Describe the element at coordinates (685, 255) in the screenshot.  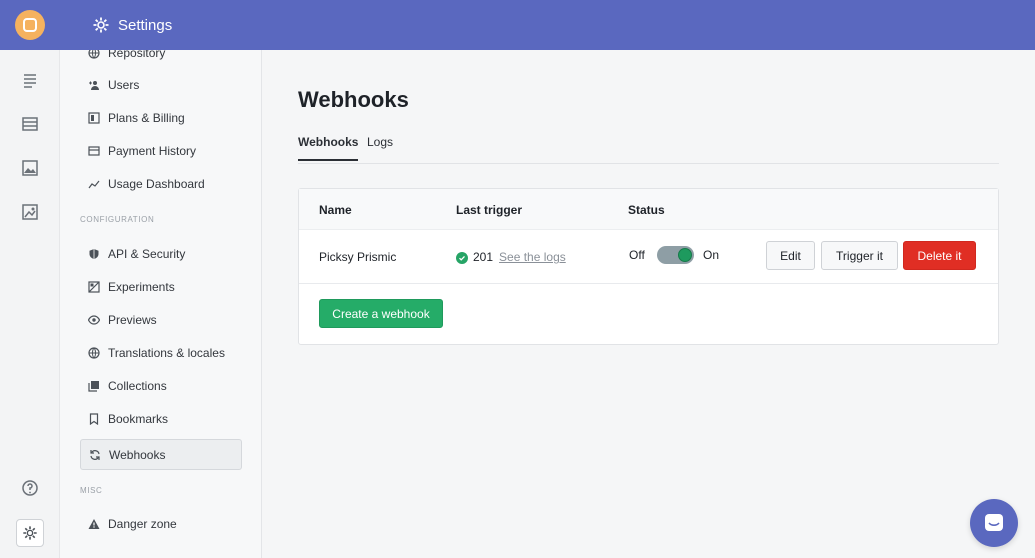
I see `toggle-knob` at that location.